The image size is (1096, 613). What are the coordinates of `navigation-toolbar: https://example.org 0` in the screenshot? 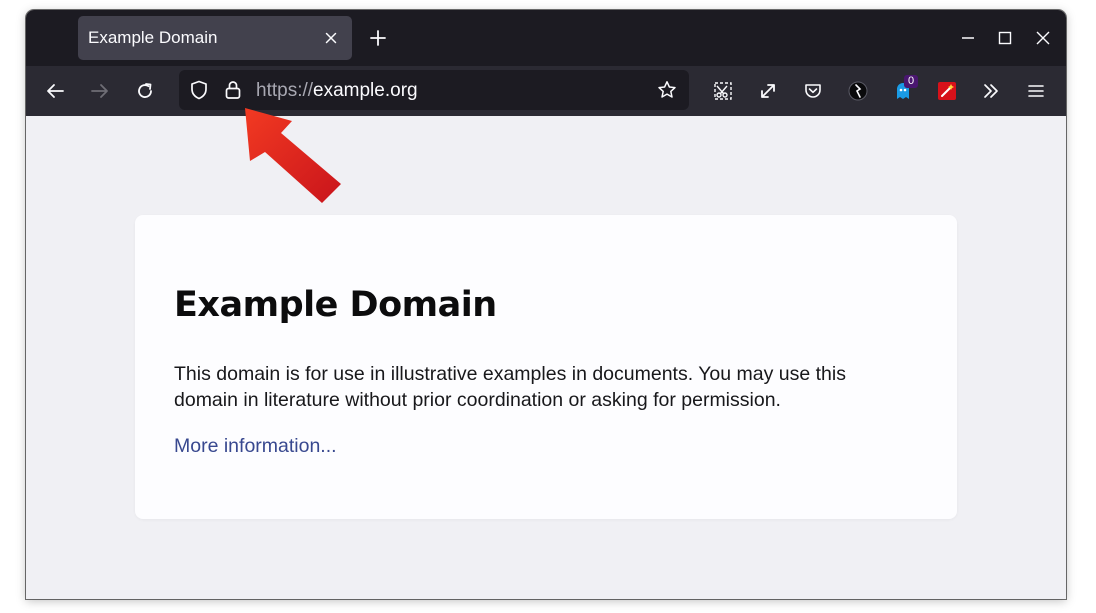 It's located at (546, 91).